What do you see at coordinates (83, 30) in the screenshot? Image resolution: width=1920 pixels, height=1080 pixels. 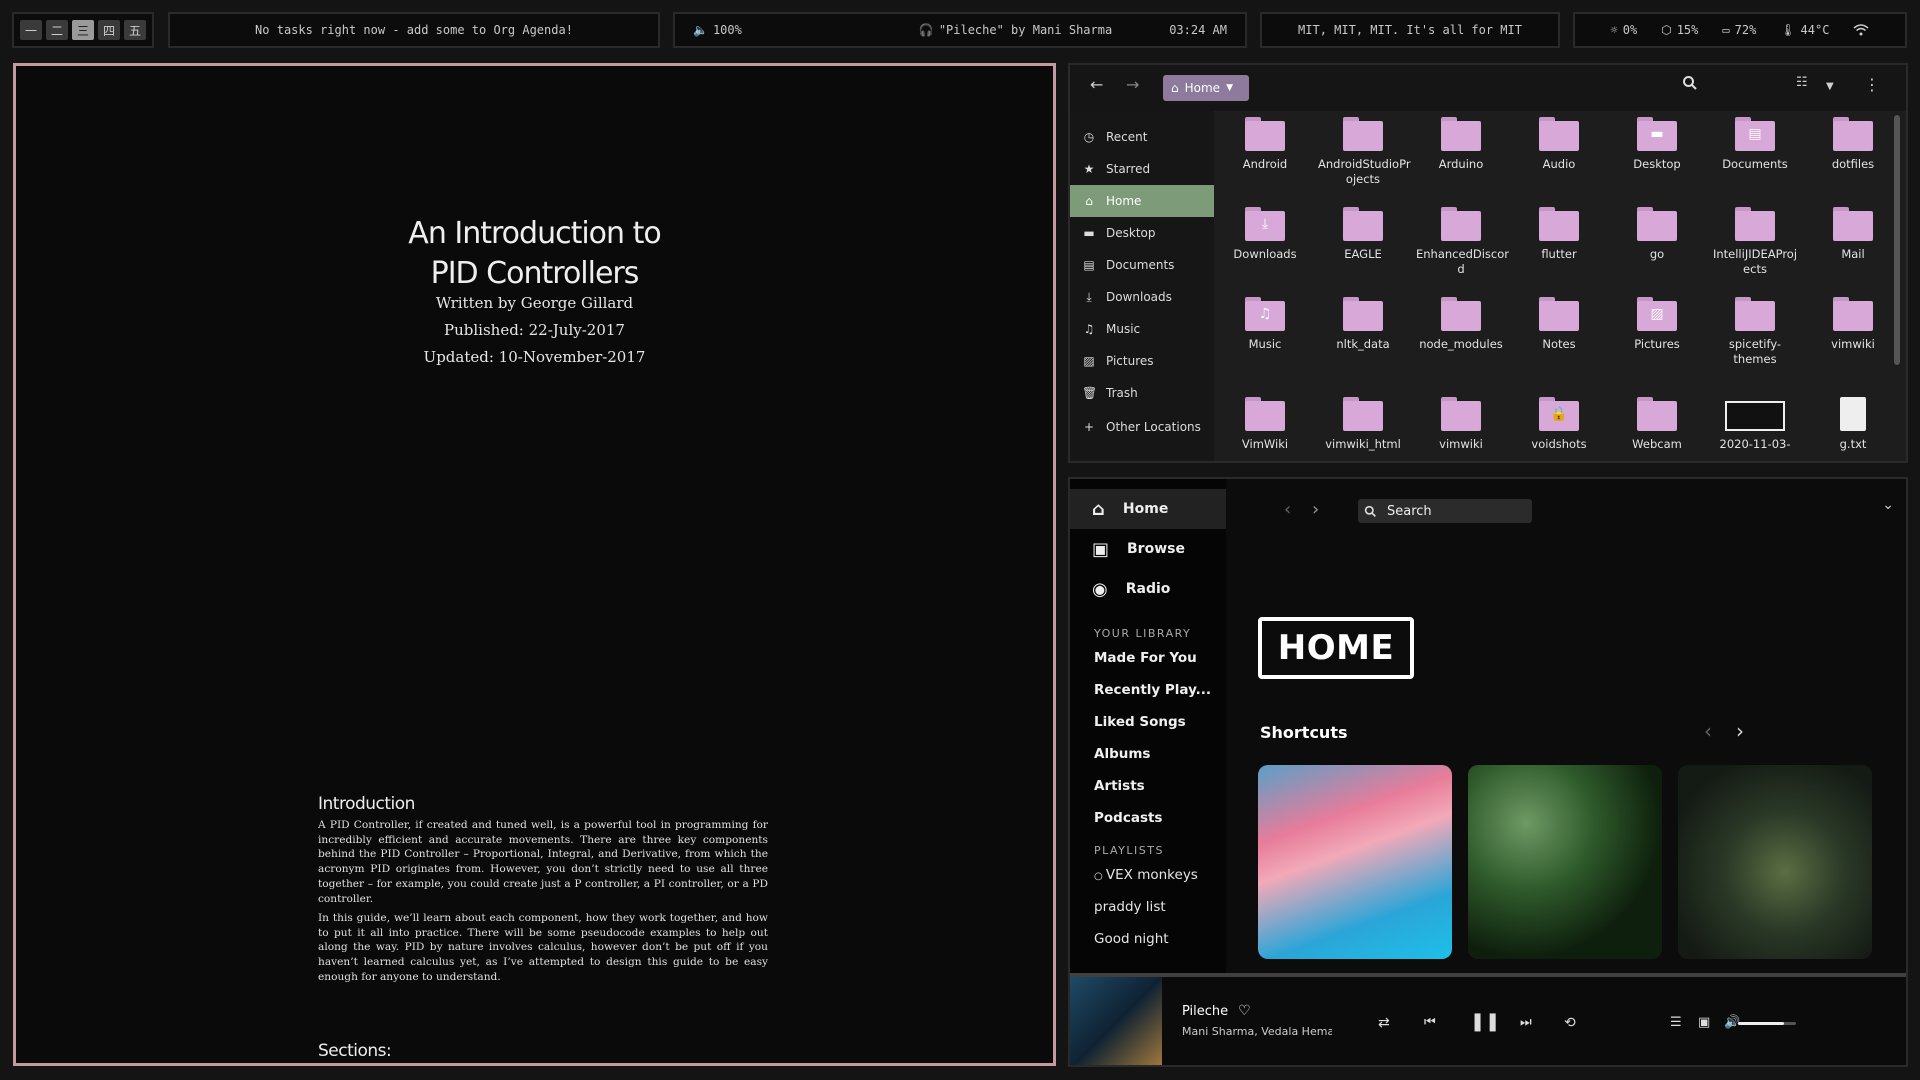 I see `workspace-3: 三` at bounding box center [83, 30].